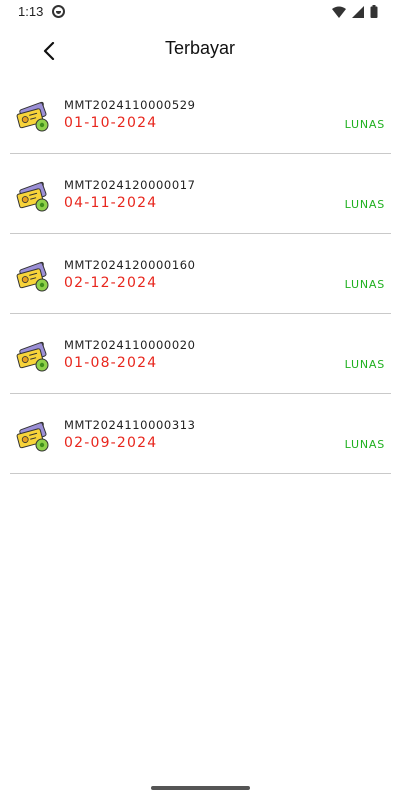 This screenshot has width=400, height=800. I want to click on signal-icon, so click(358, 11).